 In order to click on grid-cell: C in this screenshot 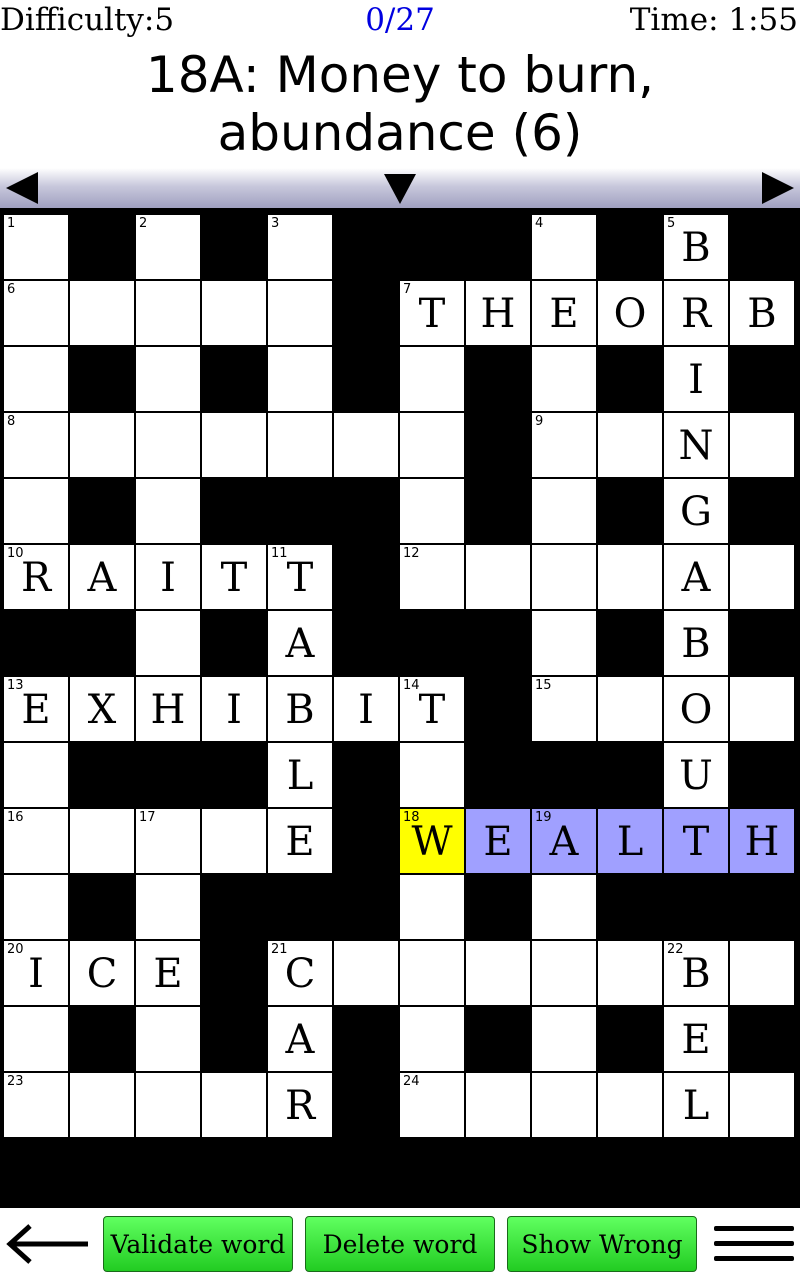, I will do `click(102, 973)`.